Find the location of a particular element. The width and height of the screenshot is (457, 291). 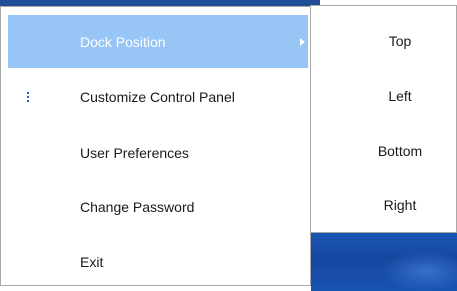

submenu-item-label: Bottom is located at coordinates (400, 151).